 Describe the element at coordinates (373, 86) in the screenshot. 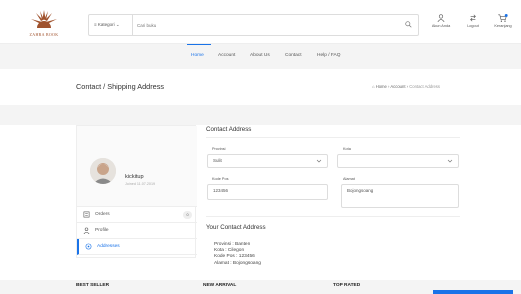

I see `home-icon: ⌂` at that location.